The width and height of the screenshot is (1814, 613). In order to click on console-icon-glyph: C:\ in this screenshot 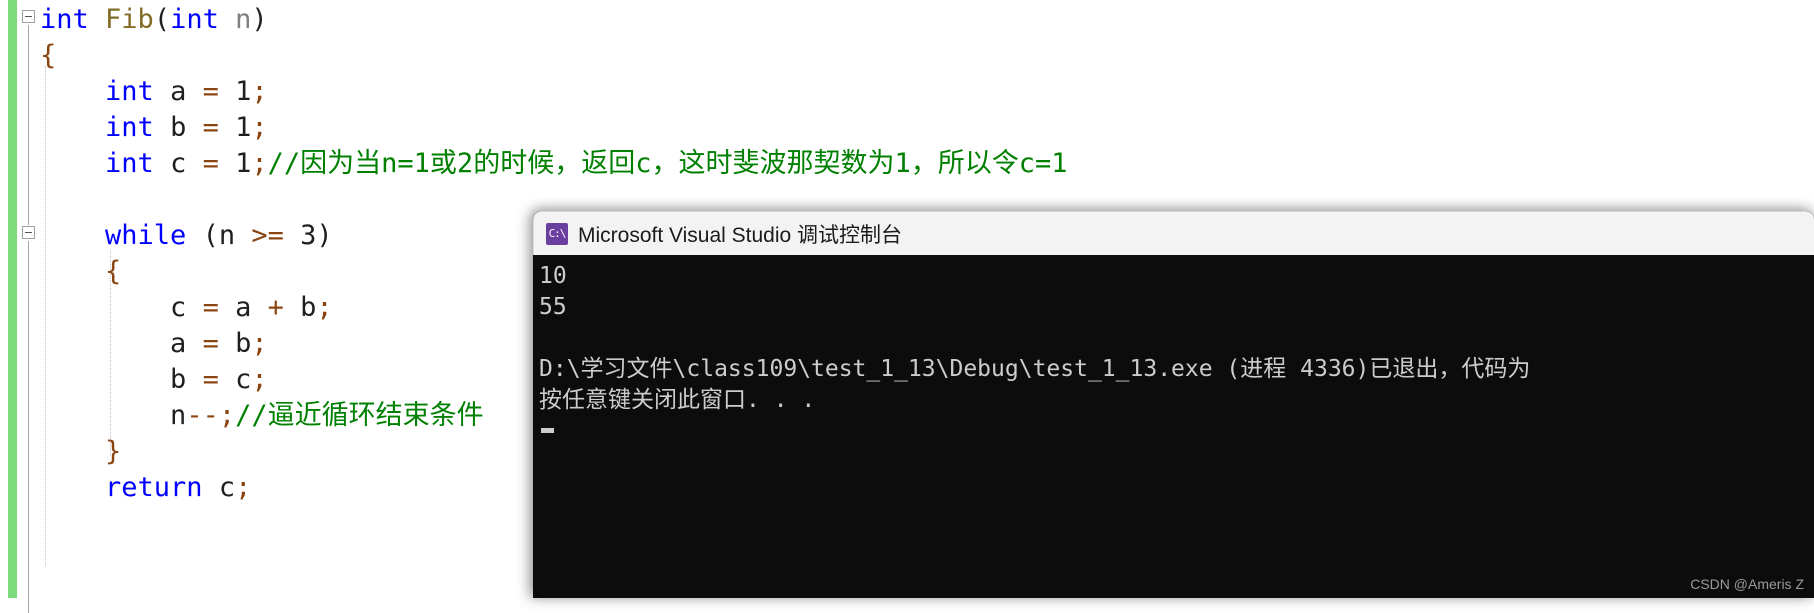, I will do `click(557, 233)`.